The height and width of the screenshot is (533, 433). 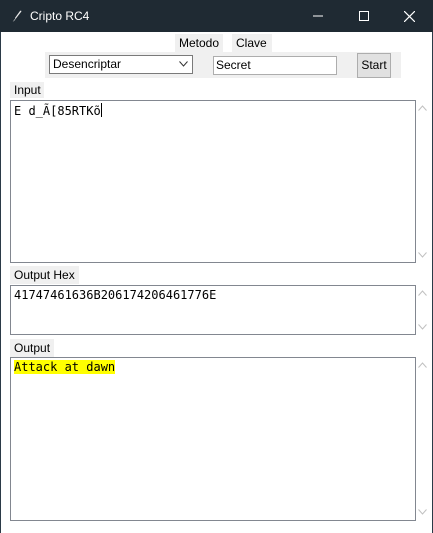 What do you see at coordinates (275, 65) in the screenshot?
I see `key-input: Secret` at bounding box center [275, 65].